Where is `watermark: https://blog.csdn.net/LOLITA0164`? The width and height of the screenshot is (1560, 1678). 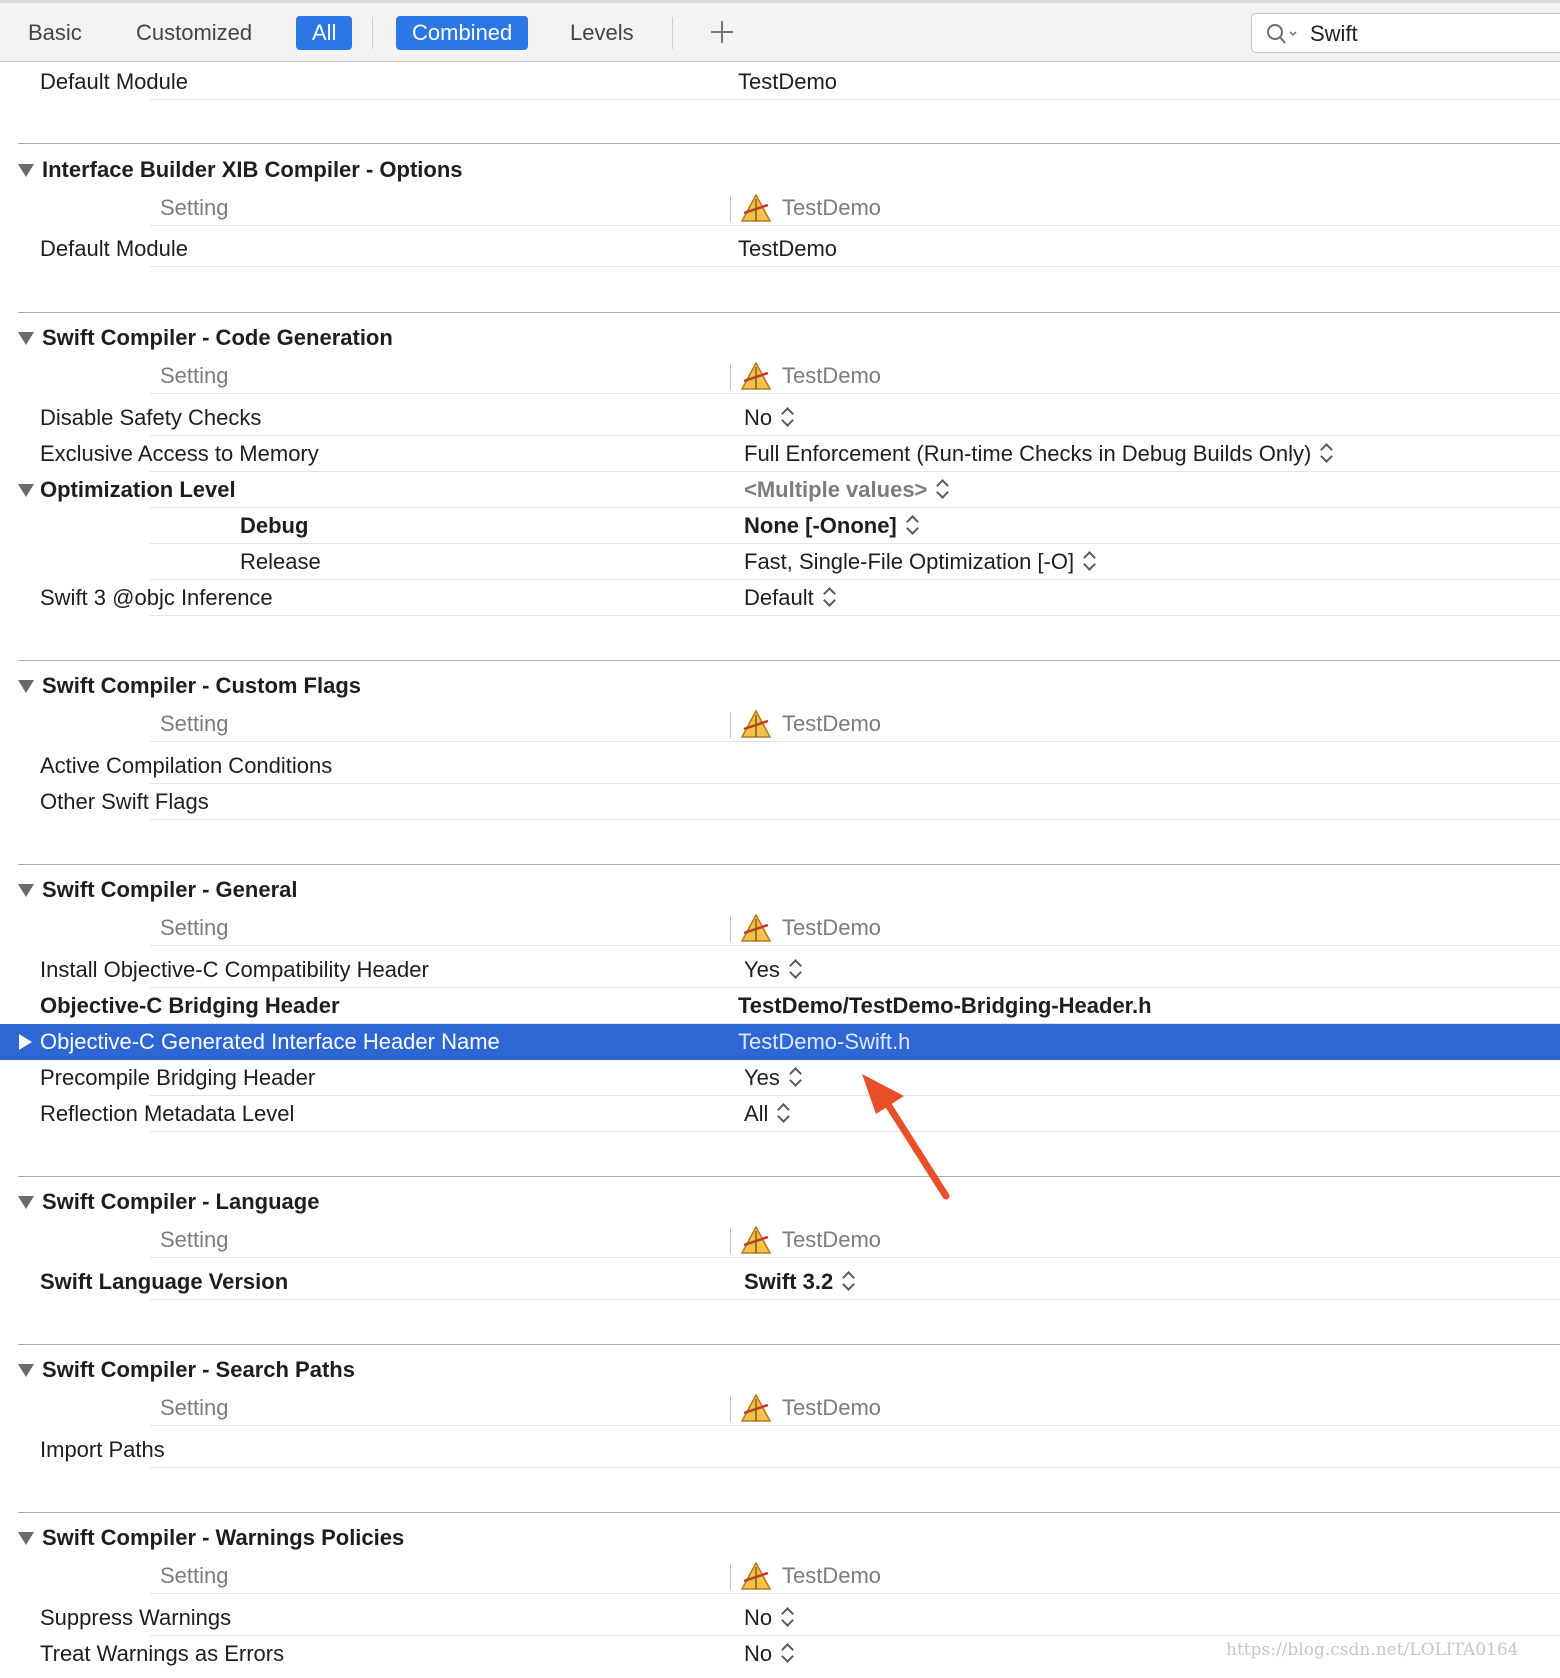 watermark: https://blog.csdn.net/LOLITA0164 is located at coordinates (1372, 1650).